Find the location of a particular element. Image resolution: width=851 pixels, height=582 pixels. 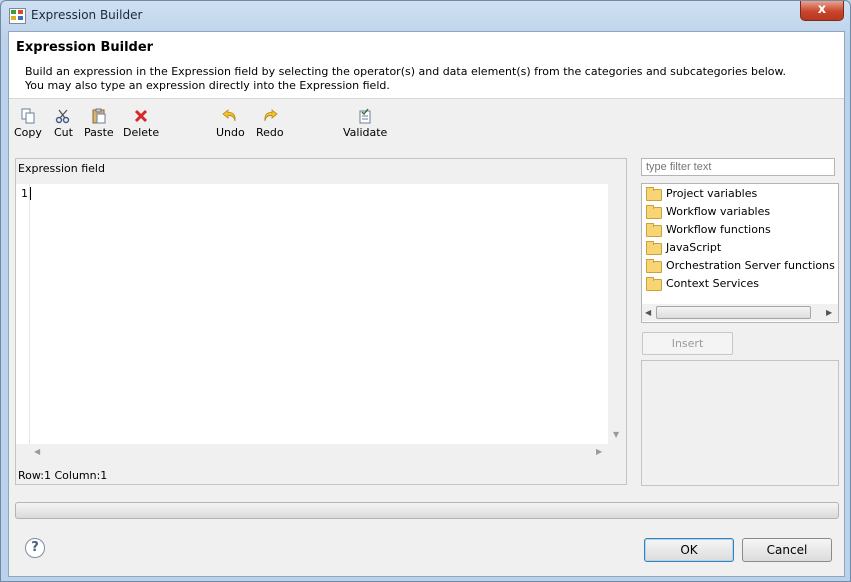

copy-icon is located at coordinates (28, 116).